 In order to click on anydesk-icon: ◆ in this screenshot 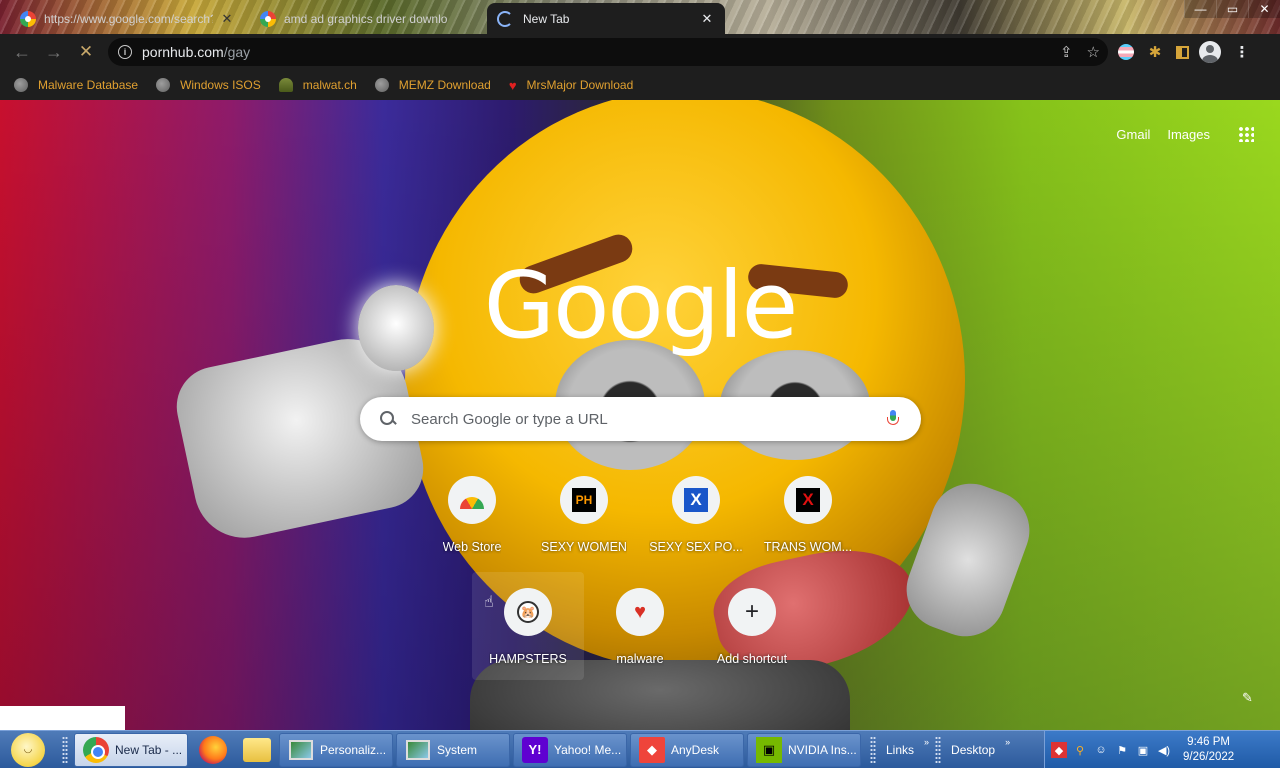, I will do `click(652, 749)`.